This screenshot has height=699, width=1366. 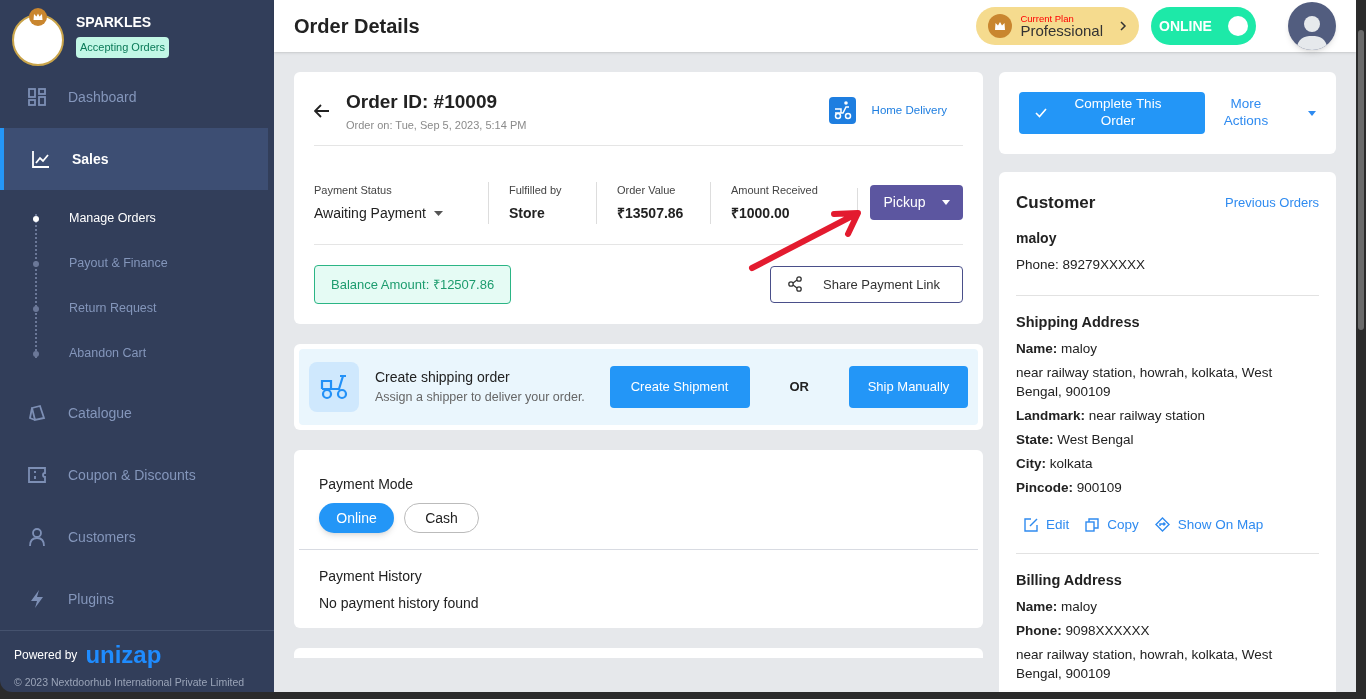 I want to click on address-action-link: Show On Map, so click(x=1209, y=524).